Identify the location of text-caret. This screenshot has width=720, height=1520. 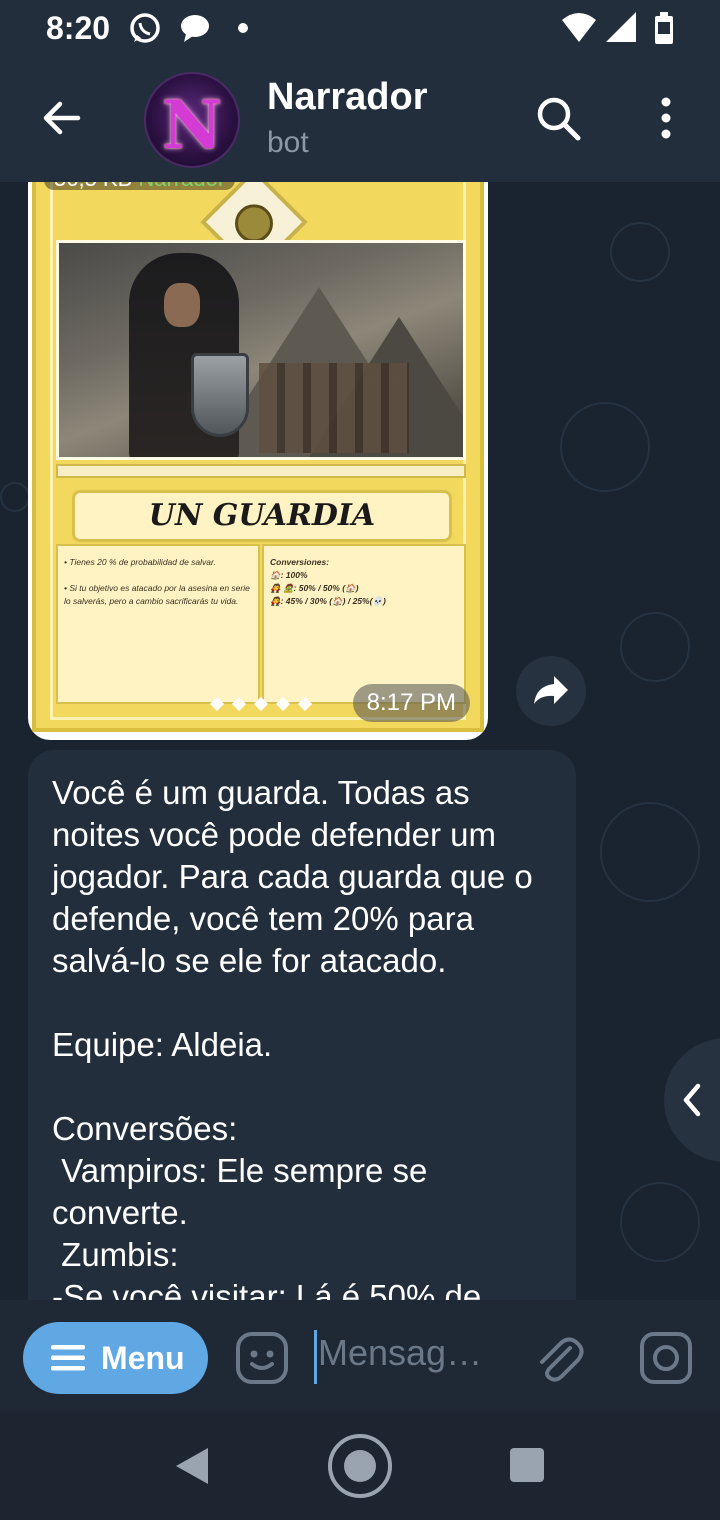
(315, 1357).